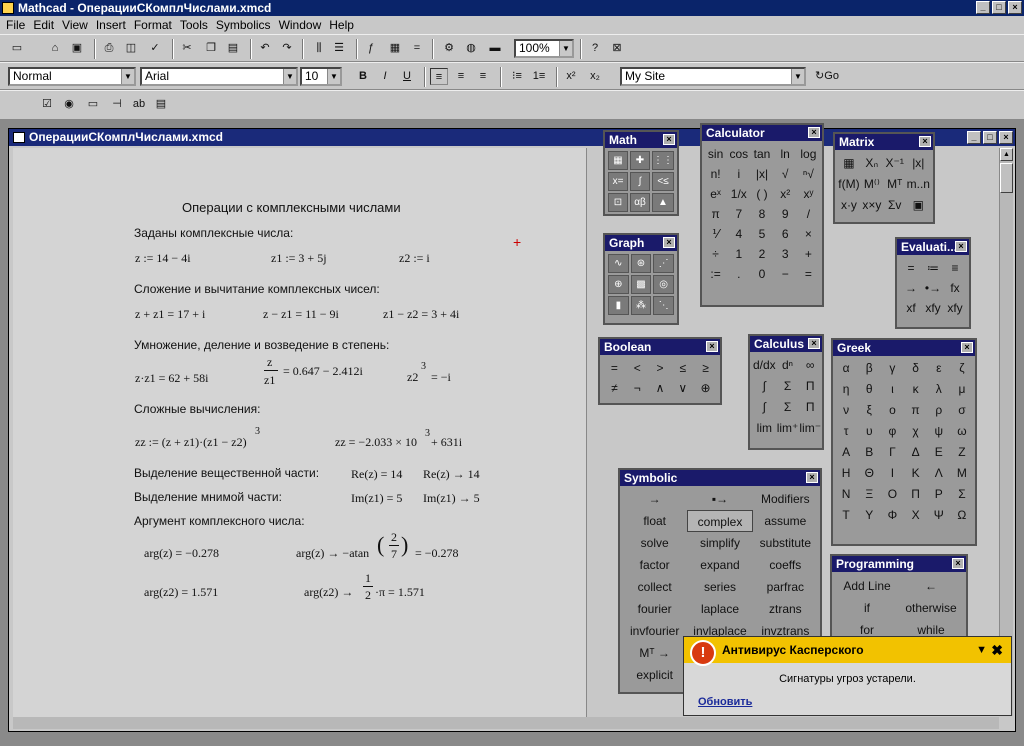 The width and height of the screenshot is (1024, 746). Describe the element at coordinates (911, 288) in the screenshot. I see `eval-key: →` at that location.